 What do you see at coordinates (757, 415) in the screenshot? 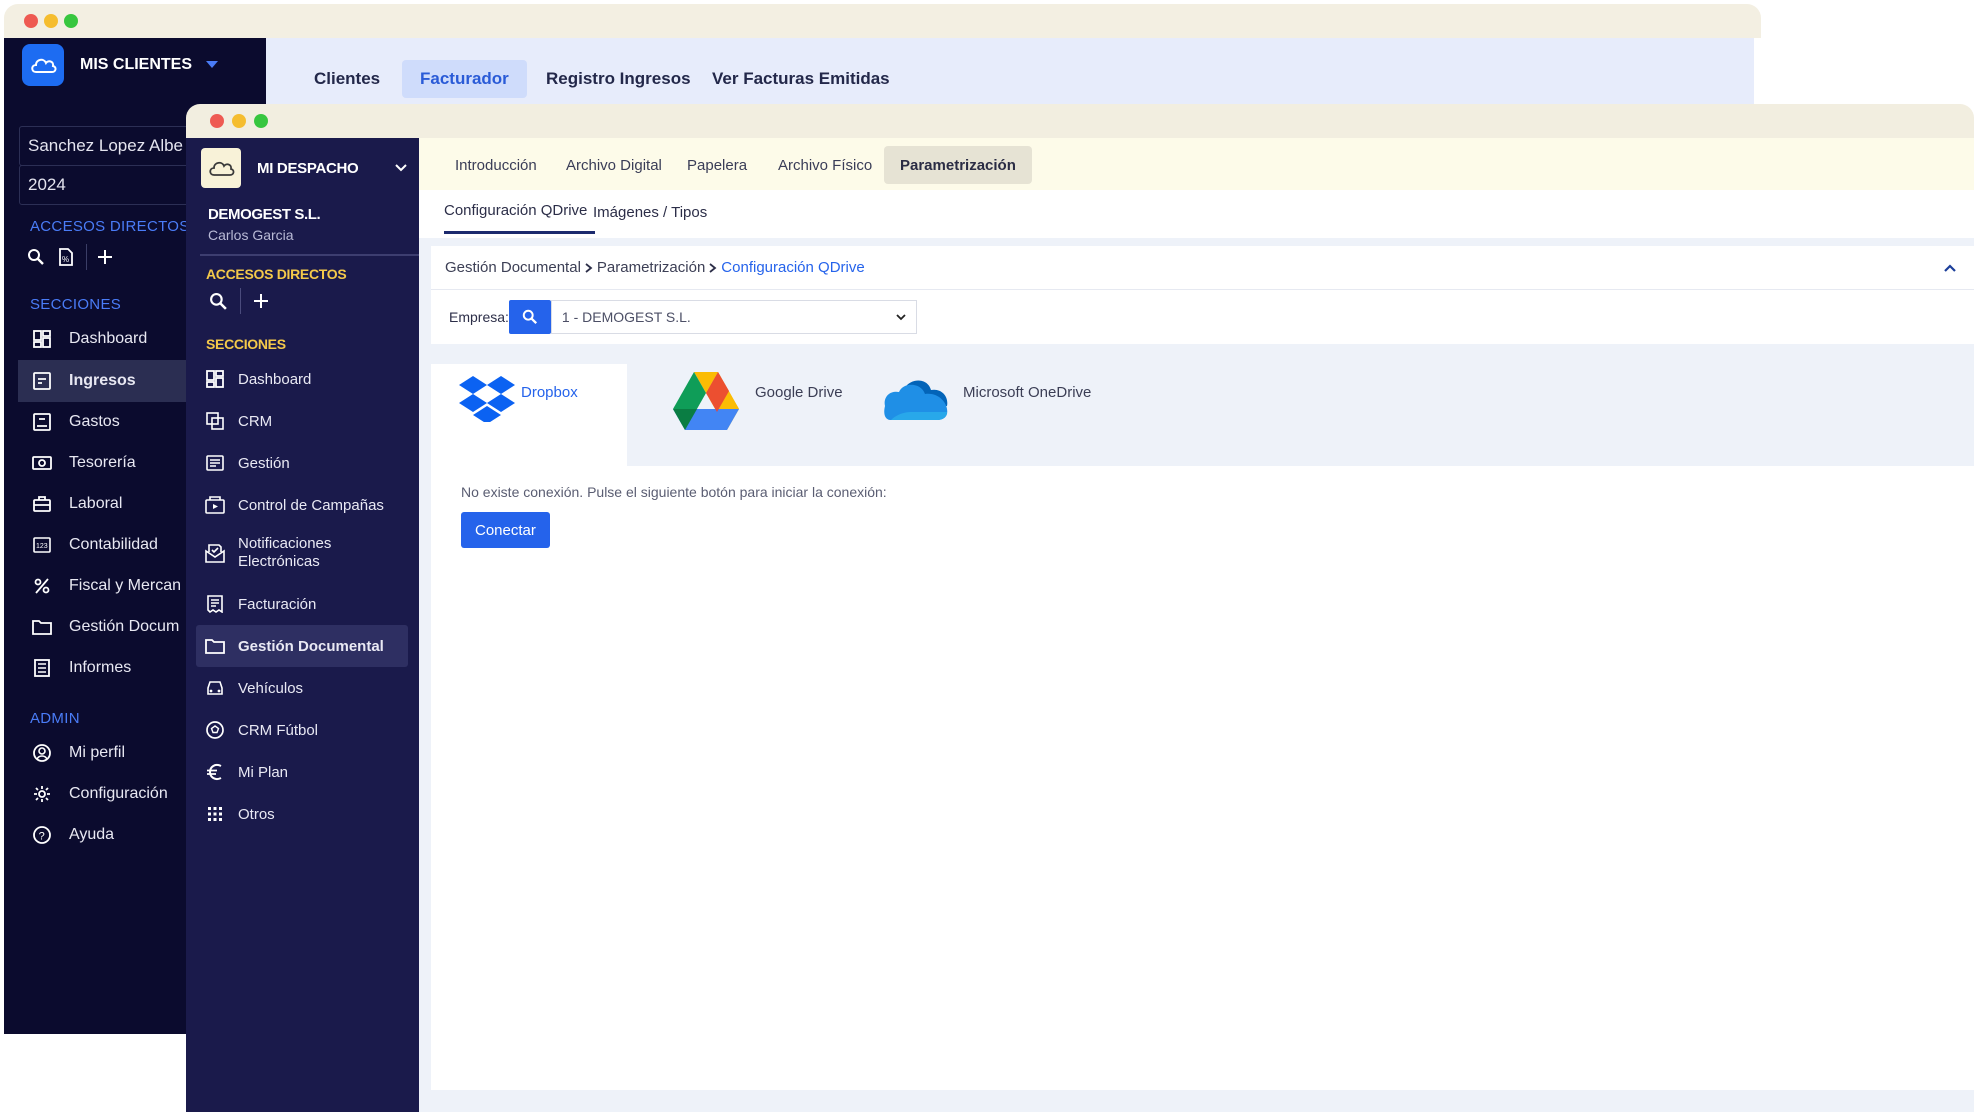
I see `provider-google-drive: Google Drive` at bounding box center [757, 415].